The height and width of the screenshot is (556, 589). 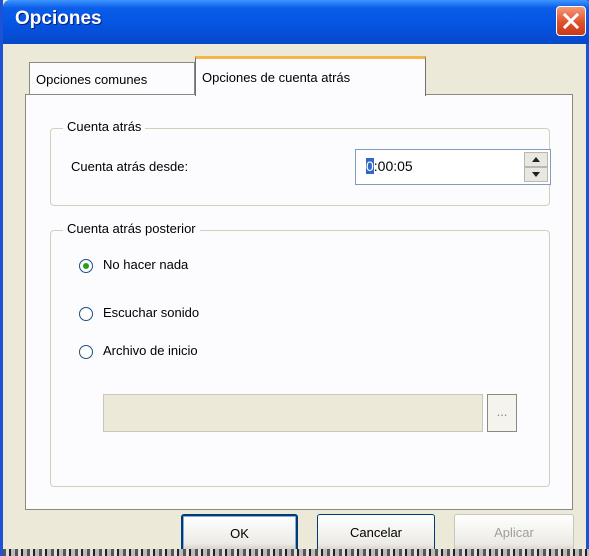 I want to click on title-bar: Opciones, so click(x=296, y=22).